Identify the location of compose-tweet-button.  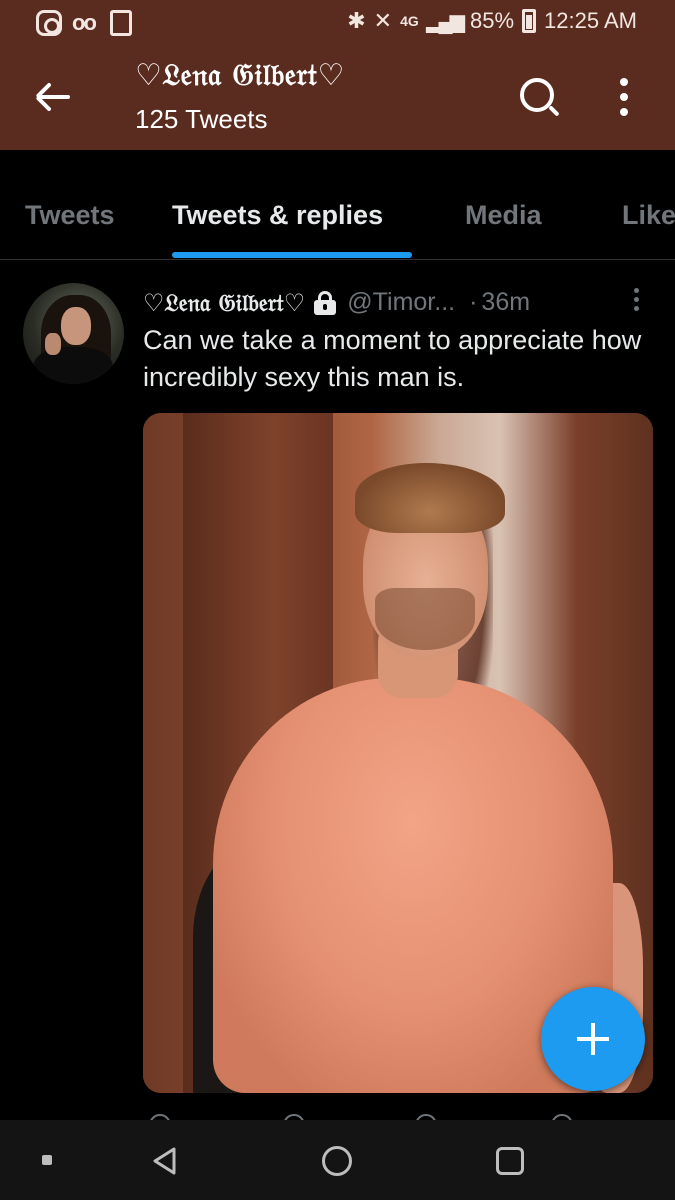
(593, 1039).